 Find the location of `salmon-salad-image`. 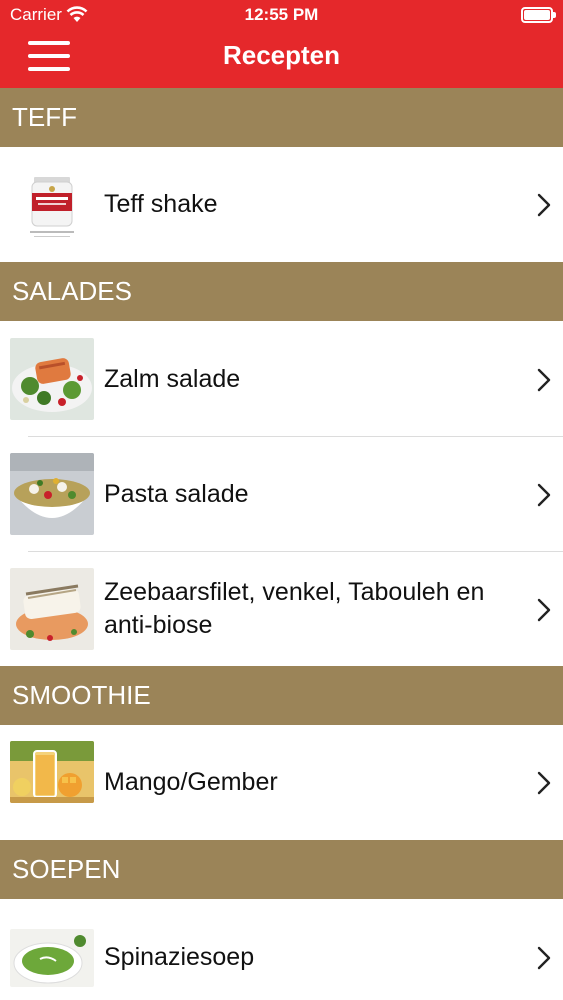

salmon-salad-image is located at coordinates (52, 379).